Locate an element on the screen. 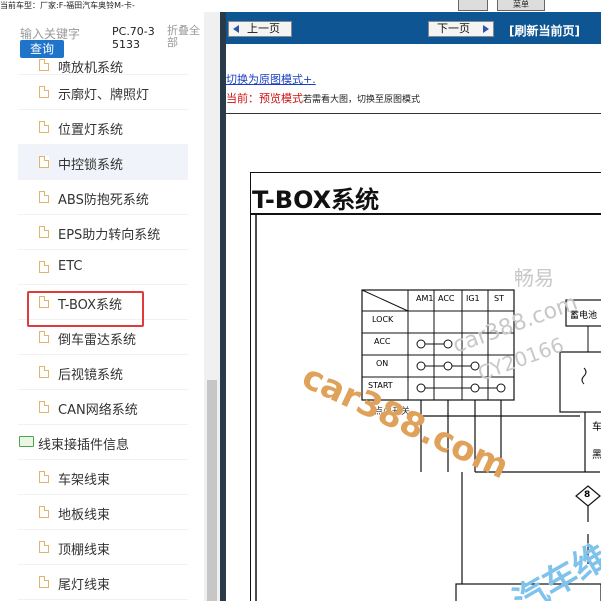 The width and height of the screenshot is (601, 601). tree-item-frame-harness: 车架线束 is located at coordinates (103, 477).